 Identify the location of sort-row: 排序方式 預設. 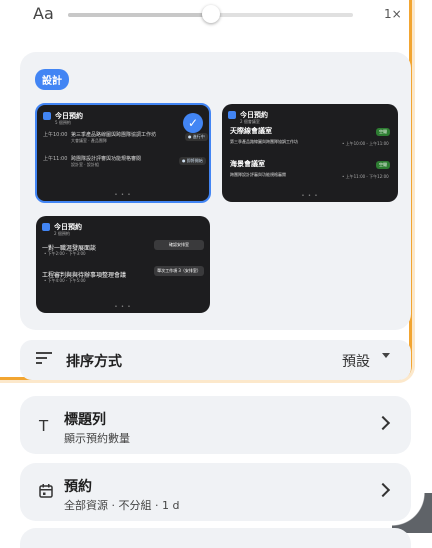
(215, 360).